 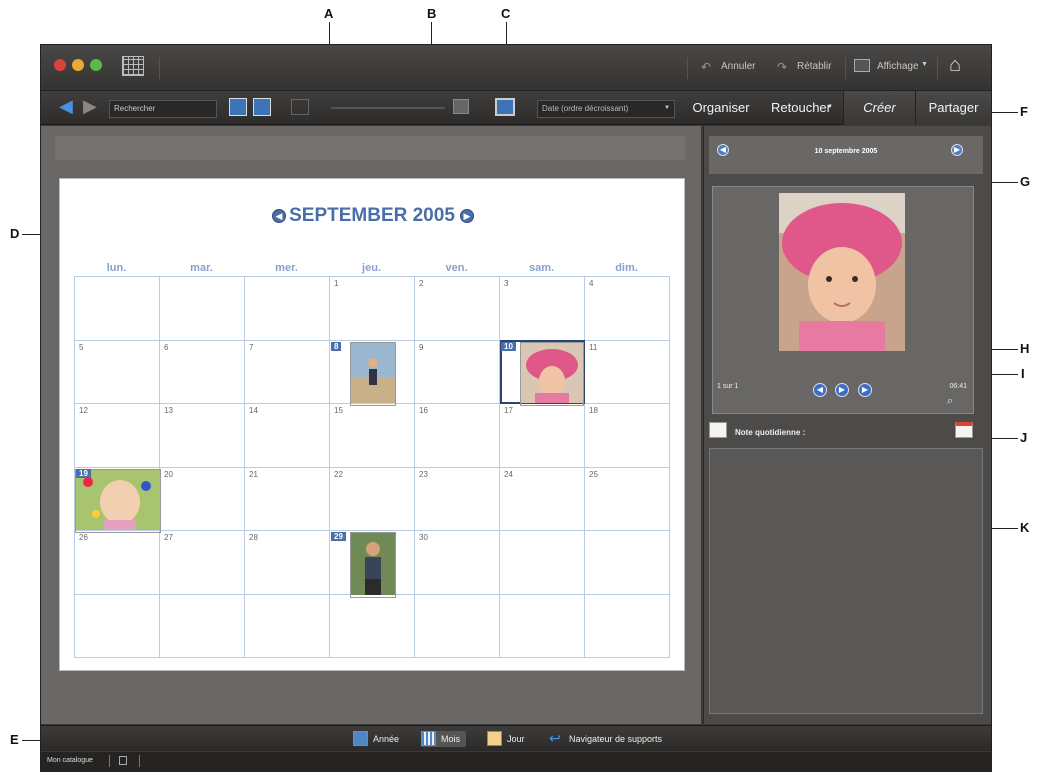 What do you see at coordinates (542, 435) in the screenshot?
I see `calendar-day-cell: 17` at bounding box center [542, 435].